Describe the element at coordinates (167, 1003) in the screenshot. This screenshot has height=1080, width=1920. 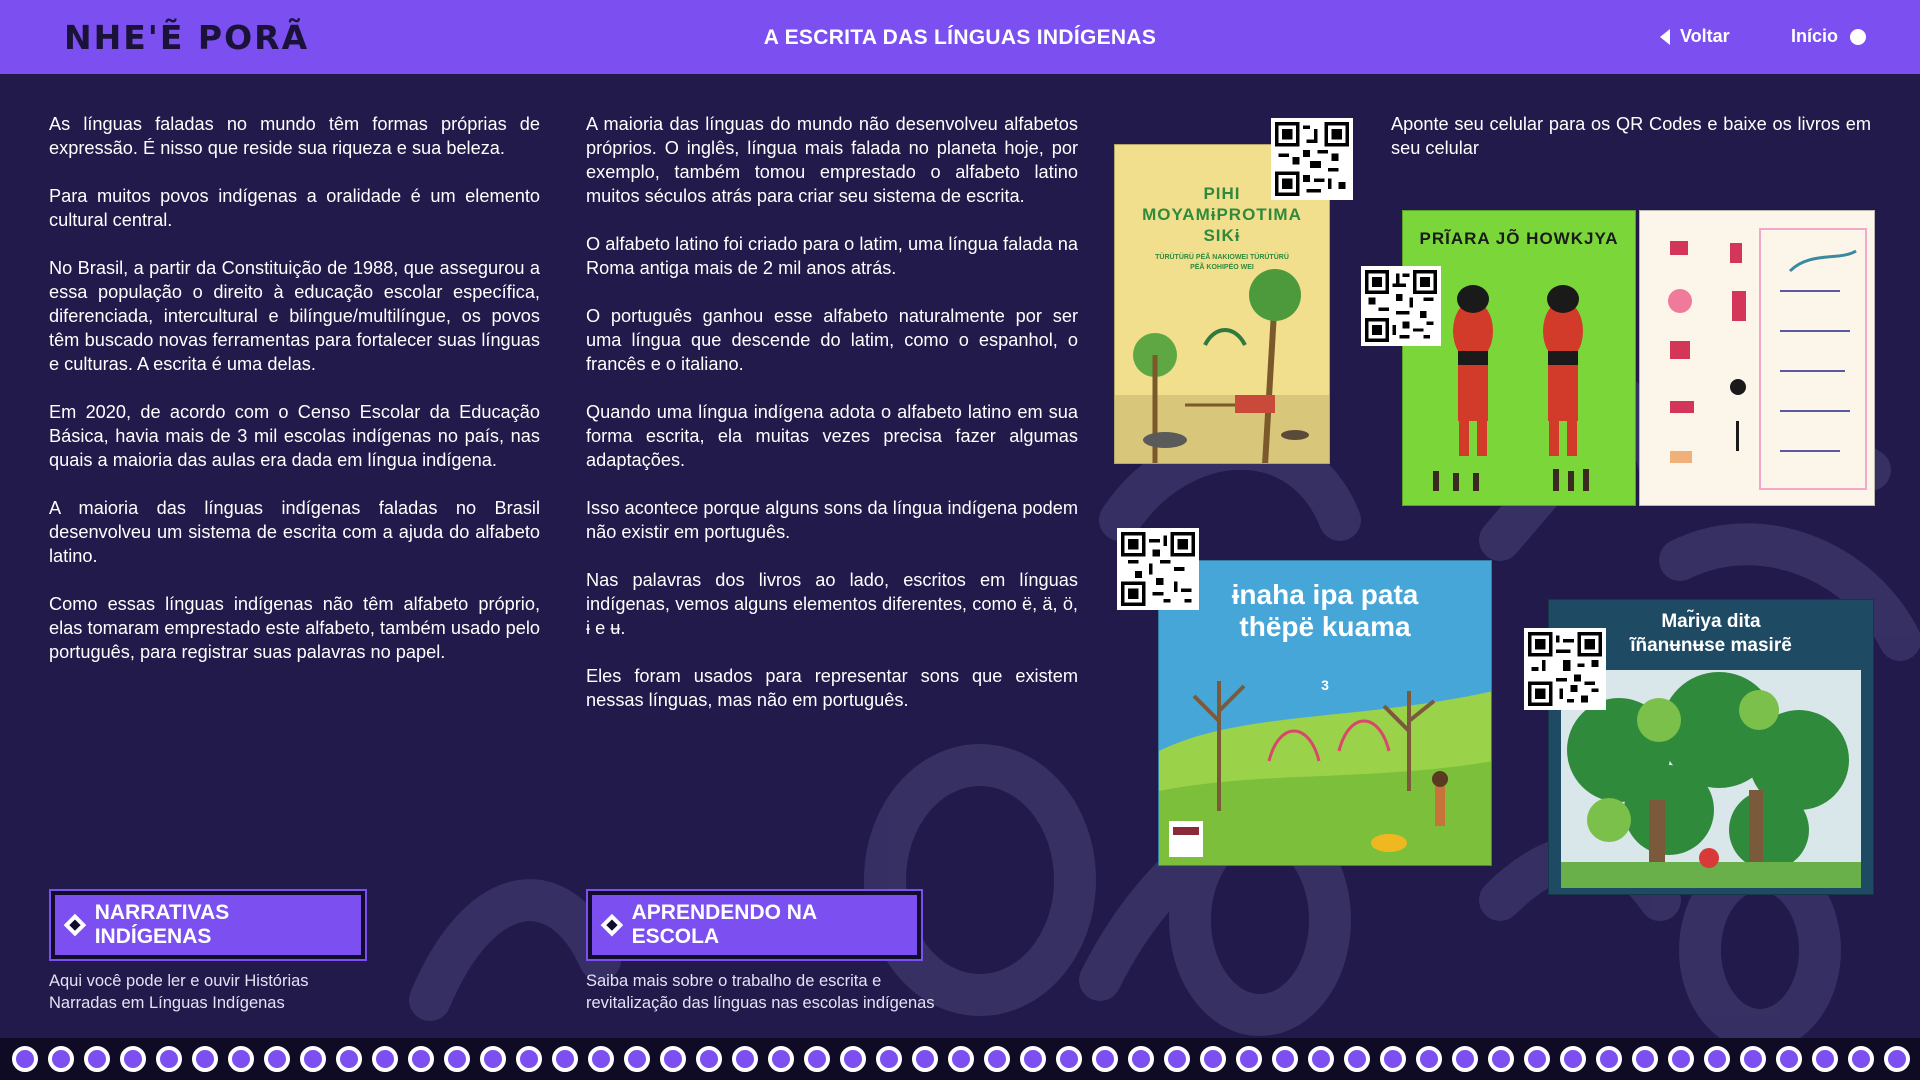
I see `description-line: Narradas em Línguas Indígenas` at that location.